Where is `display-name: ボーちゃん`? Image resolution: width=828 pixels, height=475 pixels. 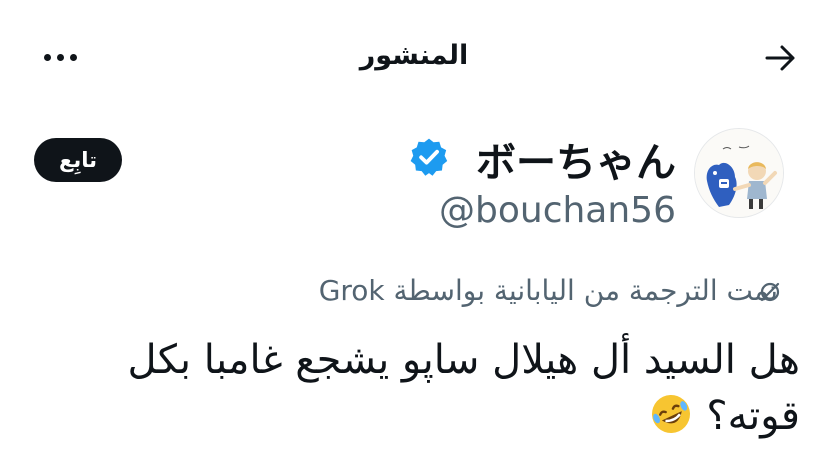
display-name: ボーちゃん is located at coordinates (576, 159).